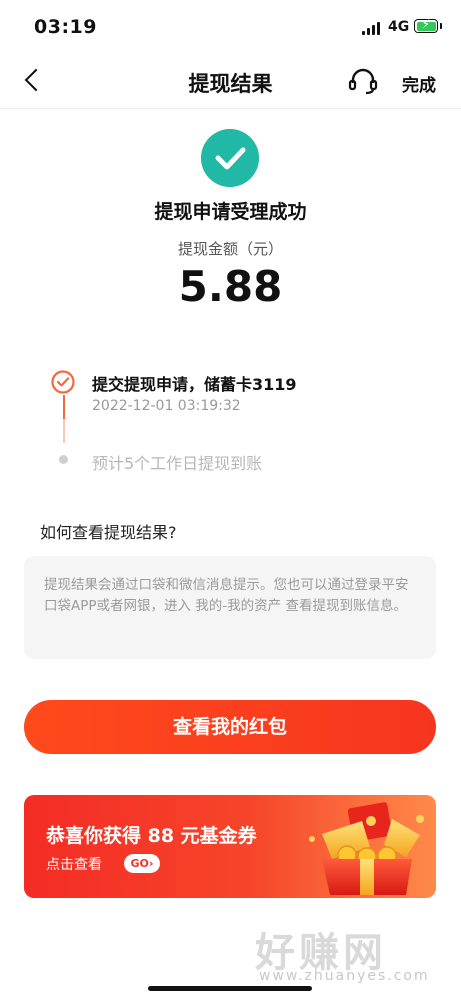  Describe the element at coordinates (230, 727) in the screenshot. I see `view-red-packet-button: 查看我的红包` at that location.